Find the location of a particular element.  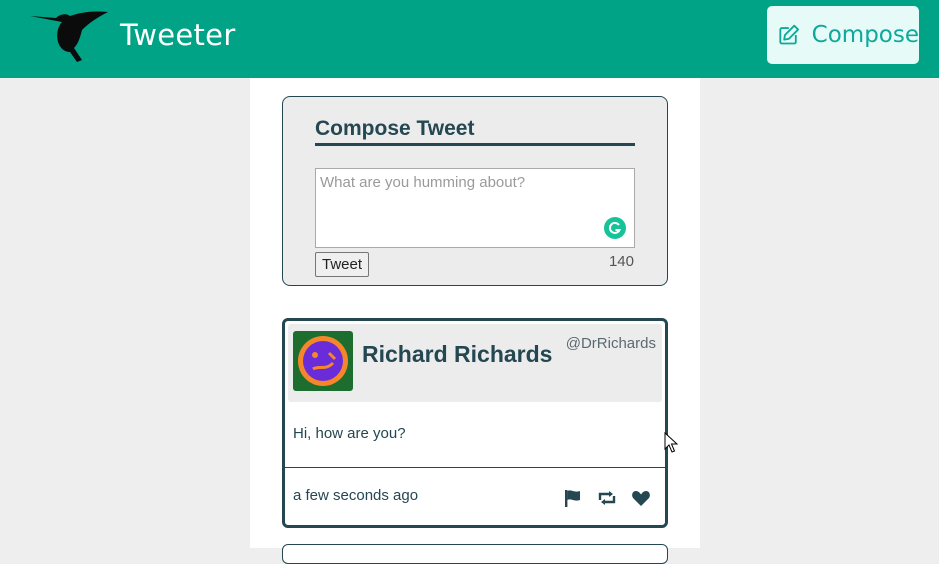

edit-icon is located at coordinates (789, 34).